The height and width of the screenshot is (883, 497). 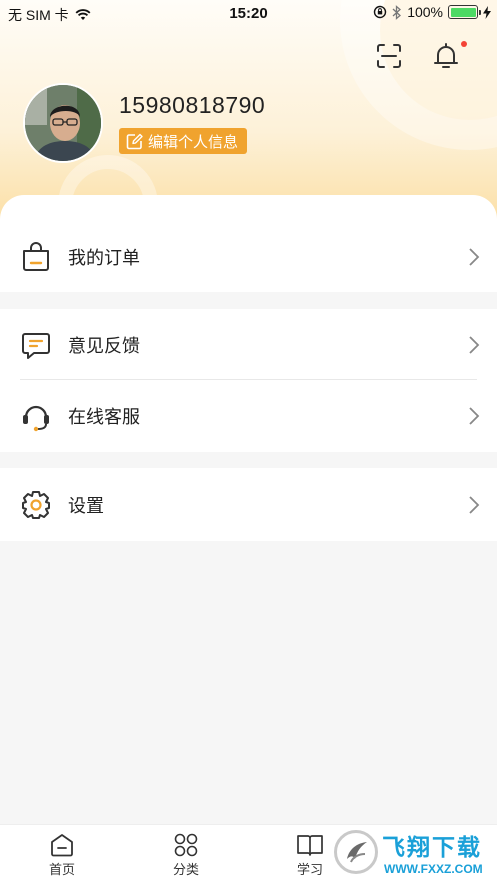 I want to click on tab-category: 分类, so click(x=186, y=855).